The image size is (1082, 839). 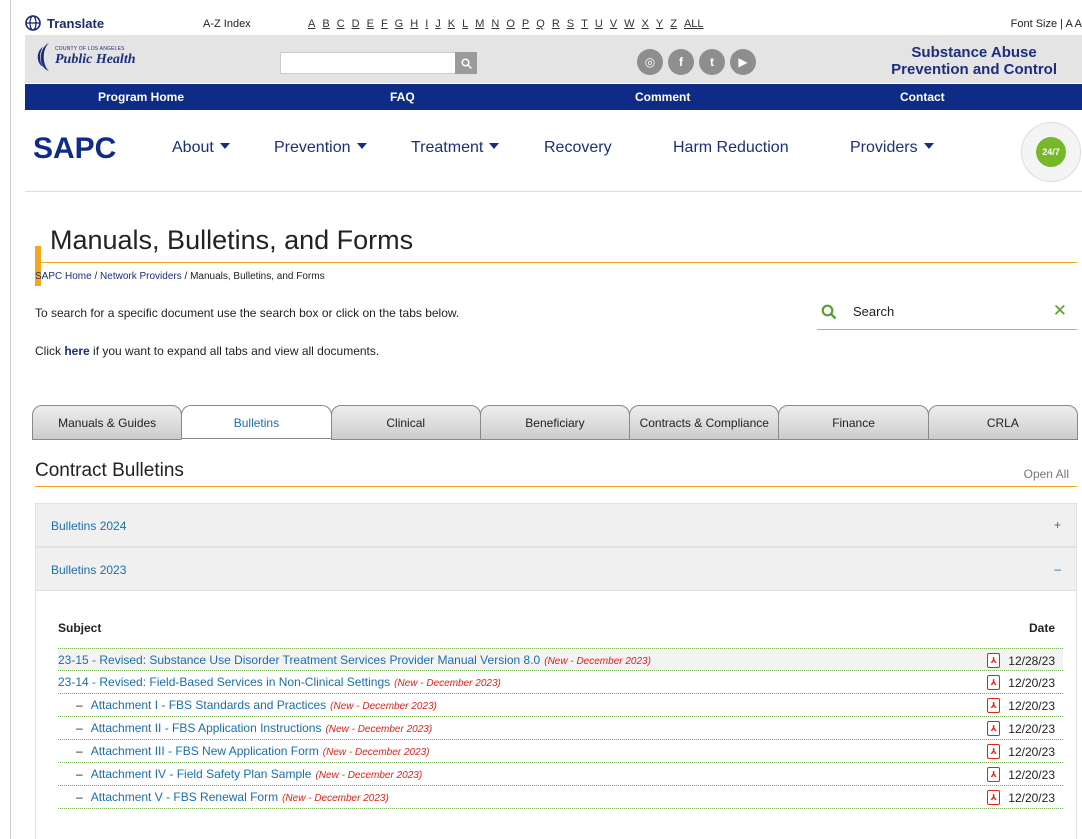 I want to click on tab-finance: Finance, so click(x=853, y=422).